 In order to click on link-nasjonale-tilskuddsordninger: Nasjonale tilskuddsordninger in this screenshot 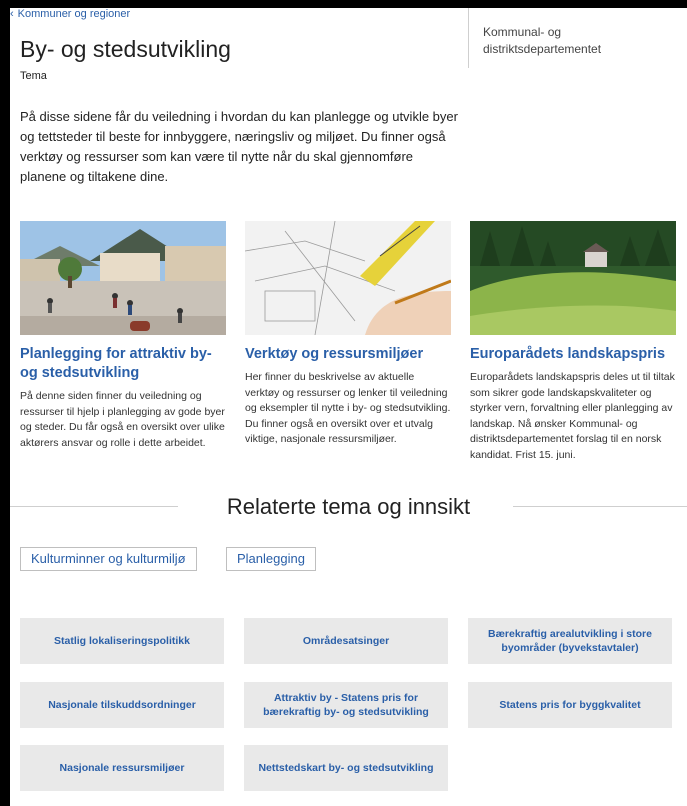, I will do `click(122, 705)`.